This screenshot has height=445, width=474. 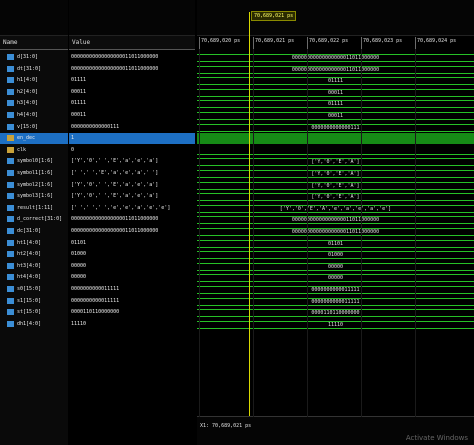 What do you see at coordinates (34, 324) in the screenshot?
I see `signal-name-row: dh1[4:0]` at bounding box center [34, 324].